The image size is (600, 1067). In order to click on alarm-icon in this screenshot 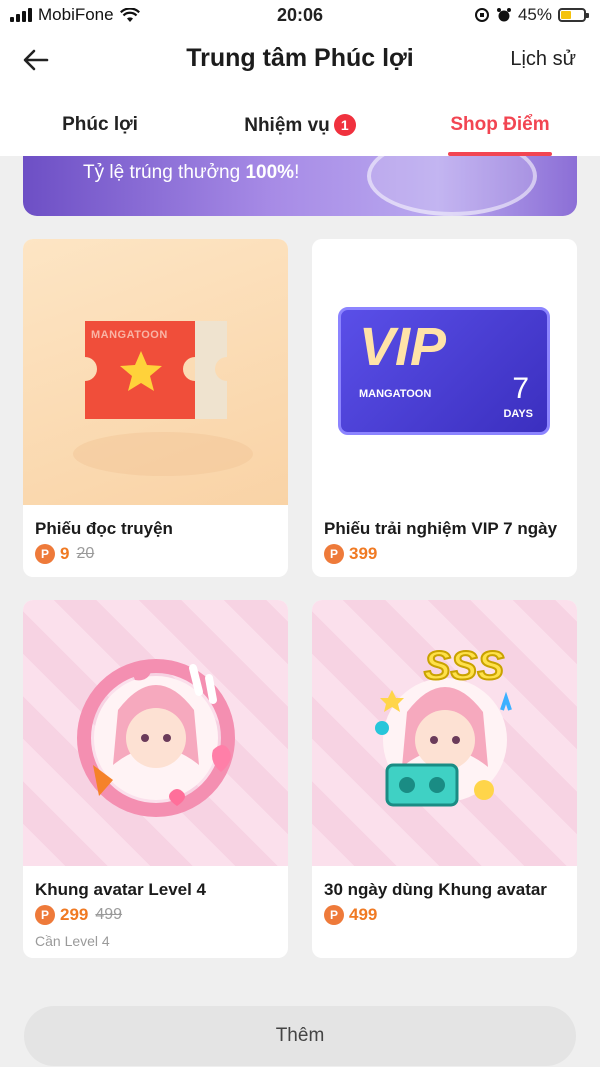, I will do `click(503, 15)`.